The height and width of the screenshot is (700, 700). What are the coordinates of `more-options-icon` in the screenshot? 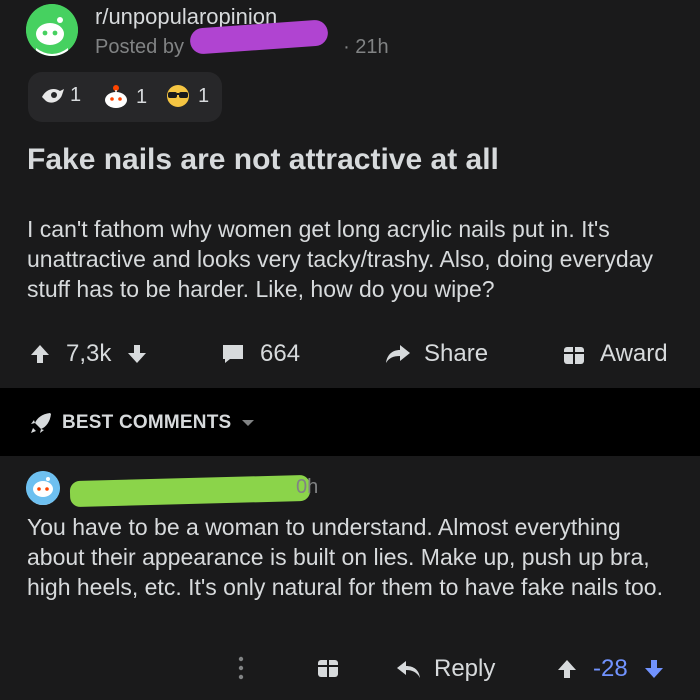 It's located at (241, 668).